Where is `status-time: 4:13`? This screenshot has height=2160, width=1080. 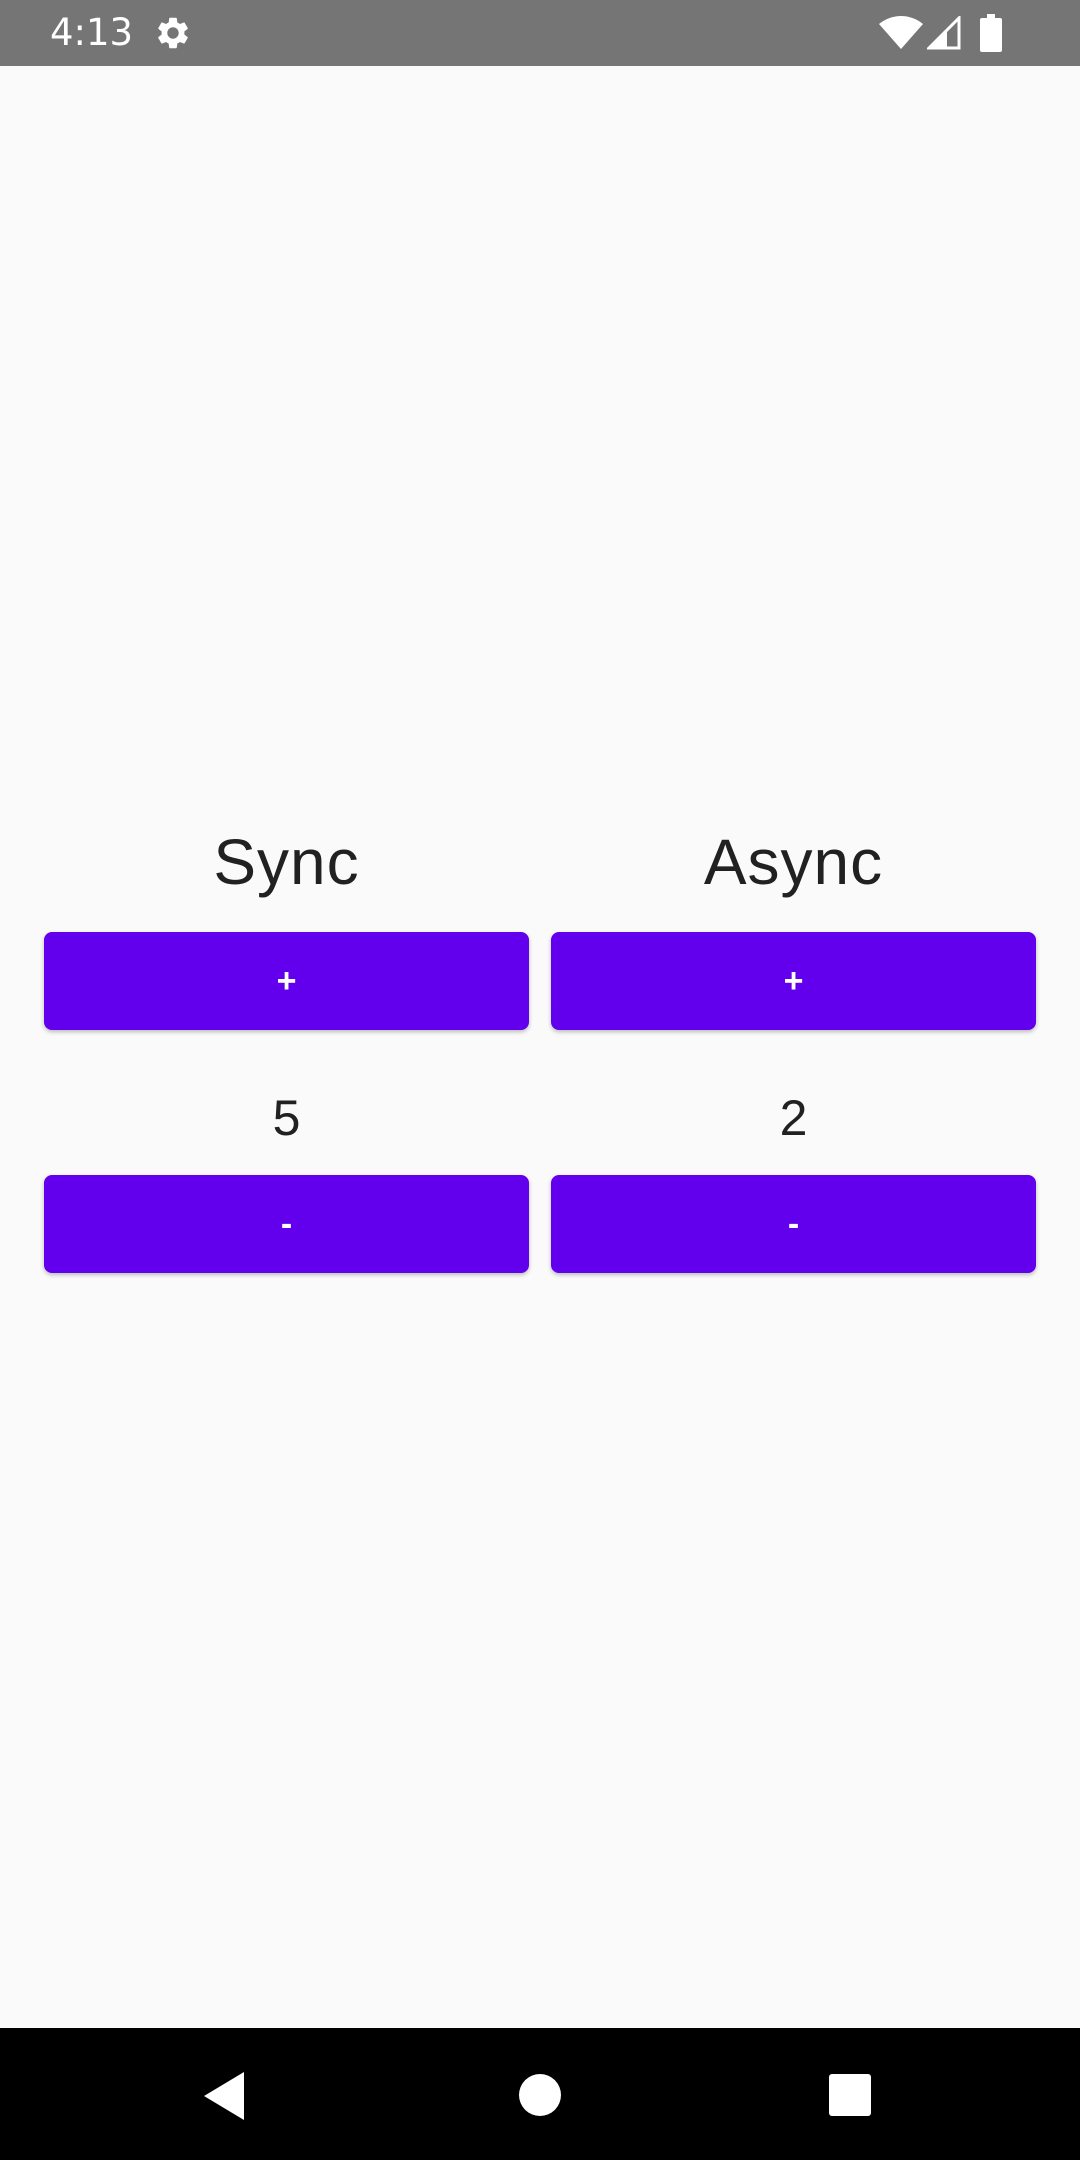
status-time: 4:13 is located at coordinates (92, 32).